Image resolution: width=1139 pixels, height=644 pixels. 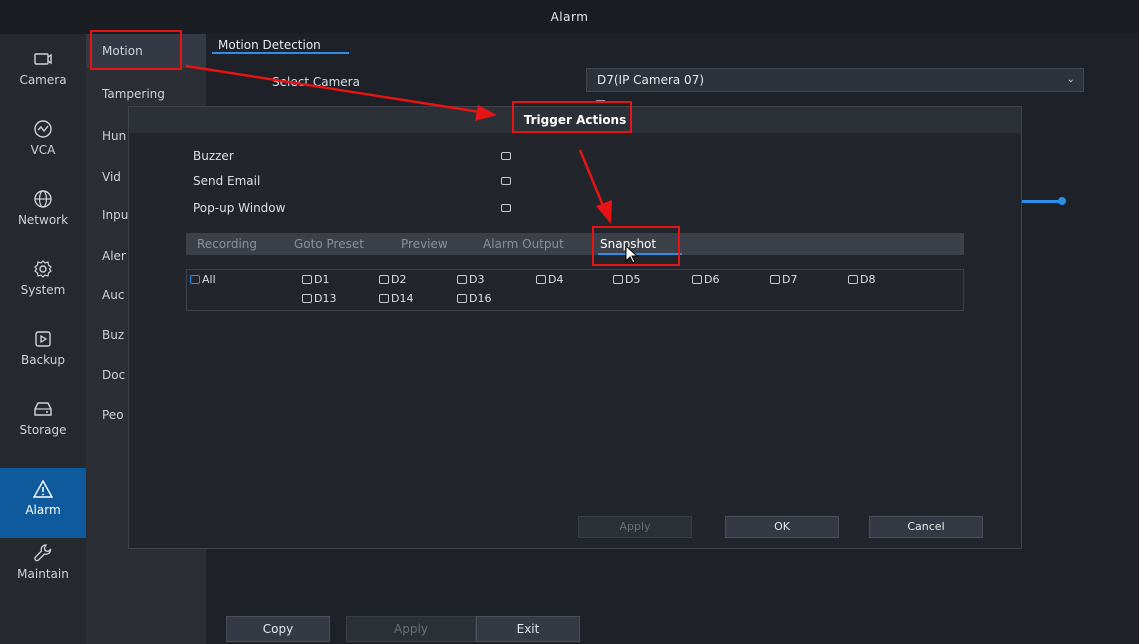 I want to click on annotation-arrows, so click(x=398, y=144).